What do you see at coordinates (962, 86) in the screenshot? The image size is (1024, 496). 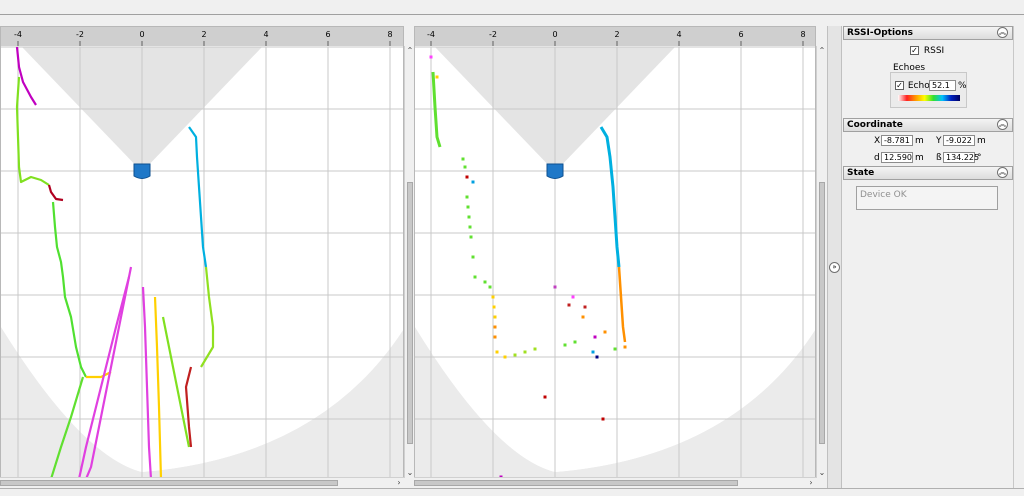 I see `echo1-unit: %` at bounding box center [962, 86].